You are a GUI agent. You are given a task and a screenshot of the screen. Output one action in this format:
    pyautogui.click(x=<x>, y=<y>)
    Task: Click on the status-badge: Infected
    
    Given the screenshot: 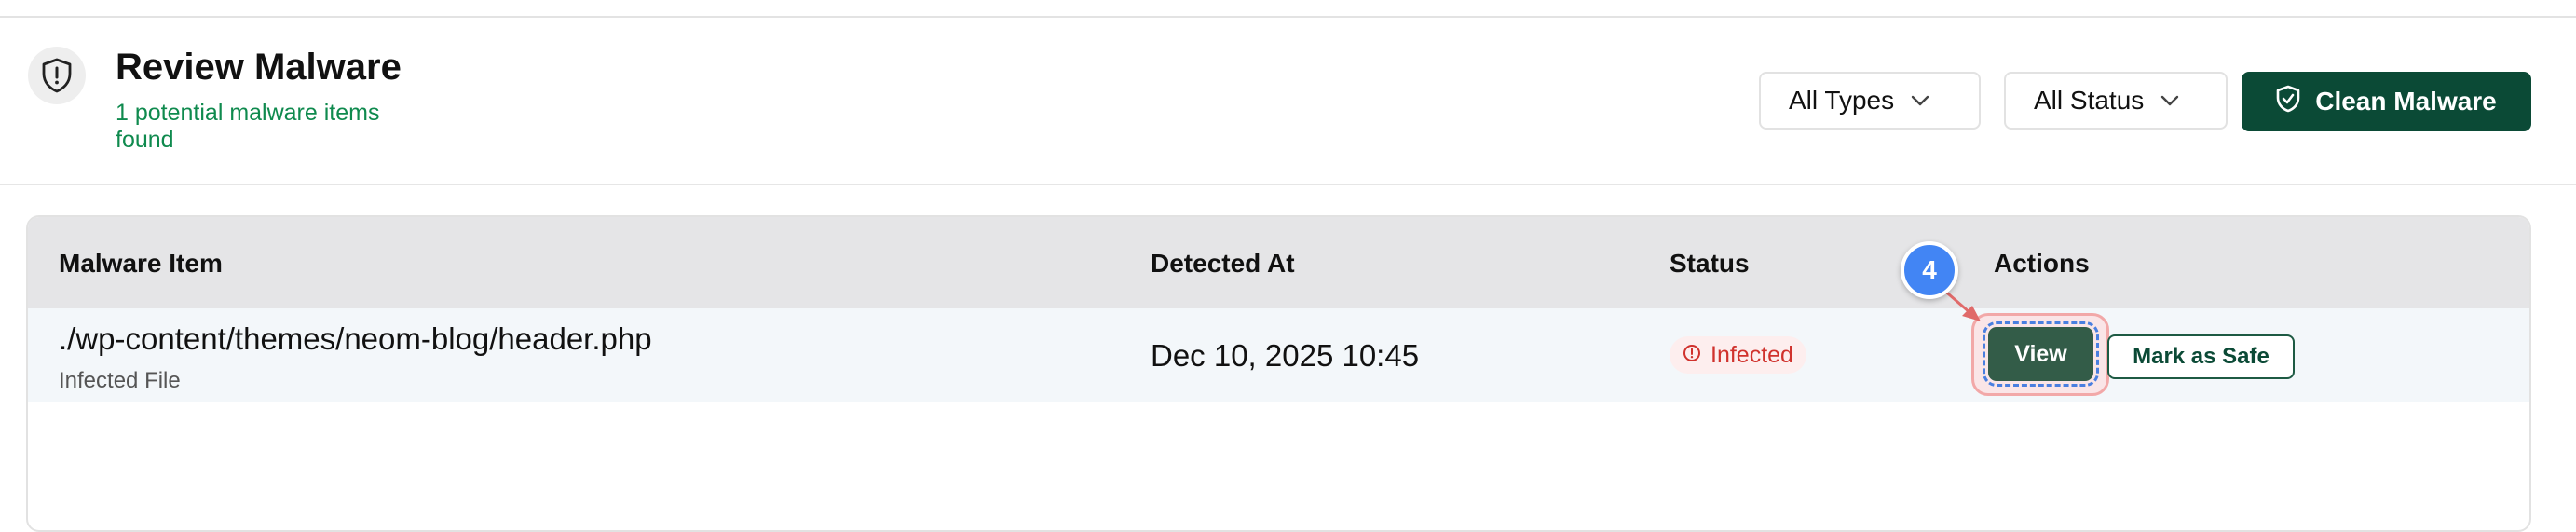 What is the action you would take?
    pyautogui.click(x=1738, y=355)
    